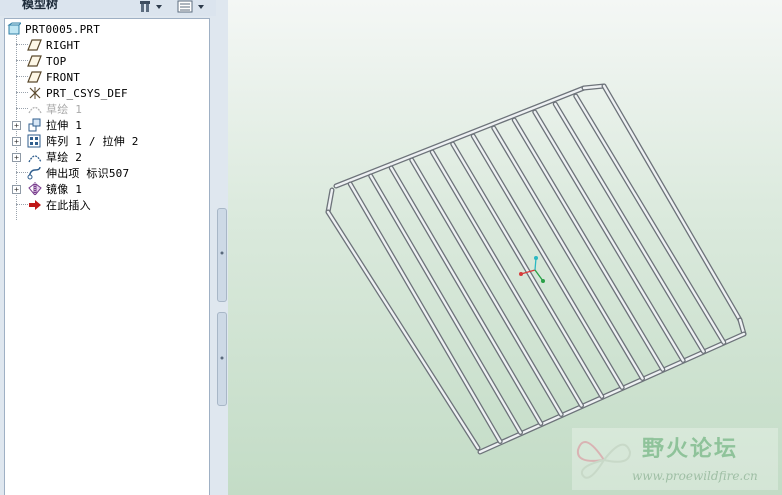  I want to click on pattern-icon, so click(34, 141).